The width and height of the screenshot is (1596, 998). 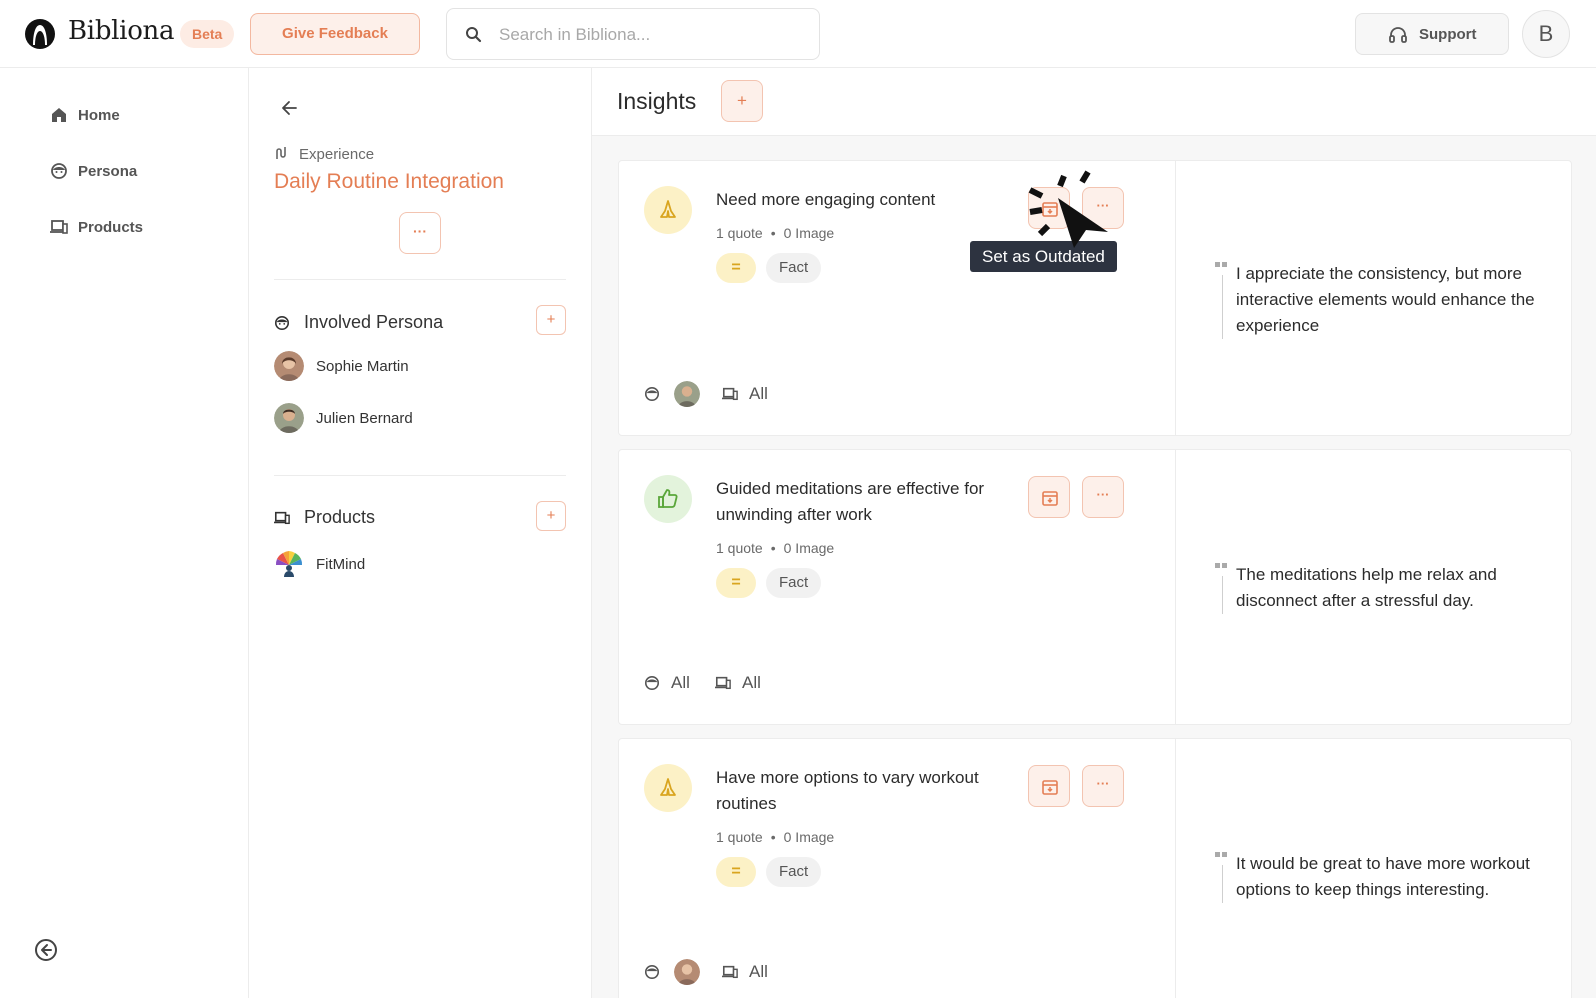 I want to click on headset-icon, so click(x=1398, y=35).